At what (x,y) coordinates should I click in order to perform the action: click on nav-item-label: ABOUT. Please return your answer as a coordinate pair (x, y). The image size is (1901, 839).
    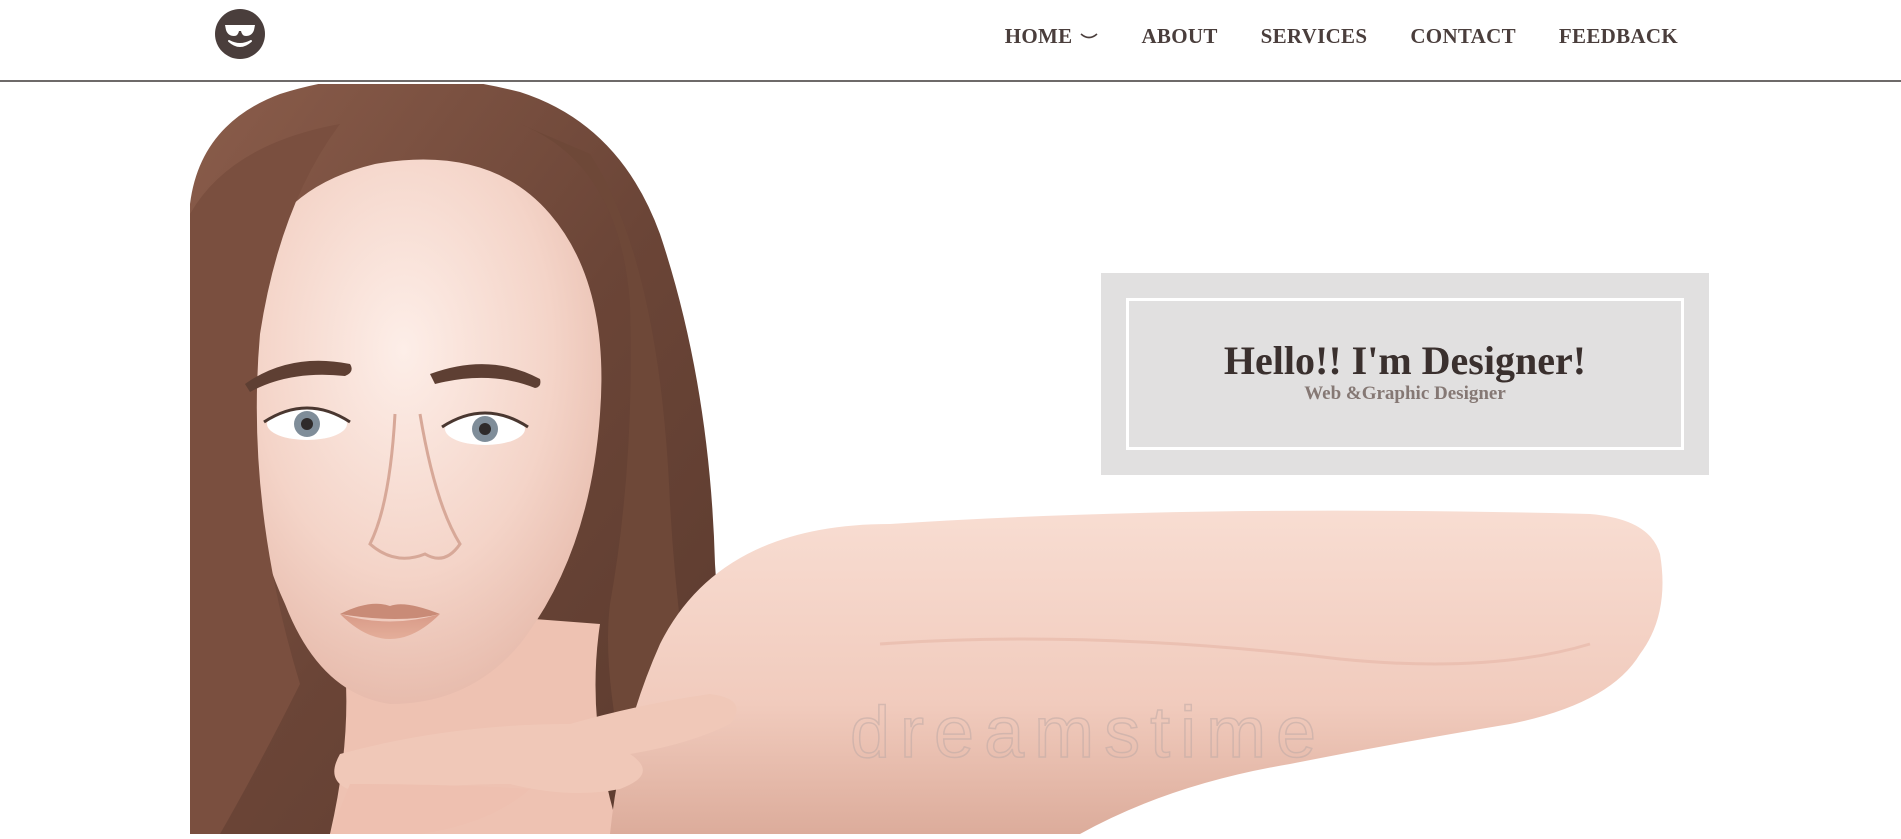
    Looking at the image, I should click on (1179, 36).